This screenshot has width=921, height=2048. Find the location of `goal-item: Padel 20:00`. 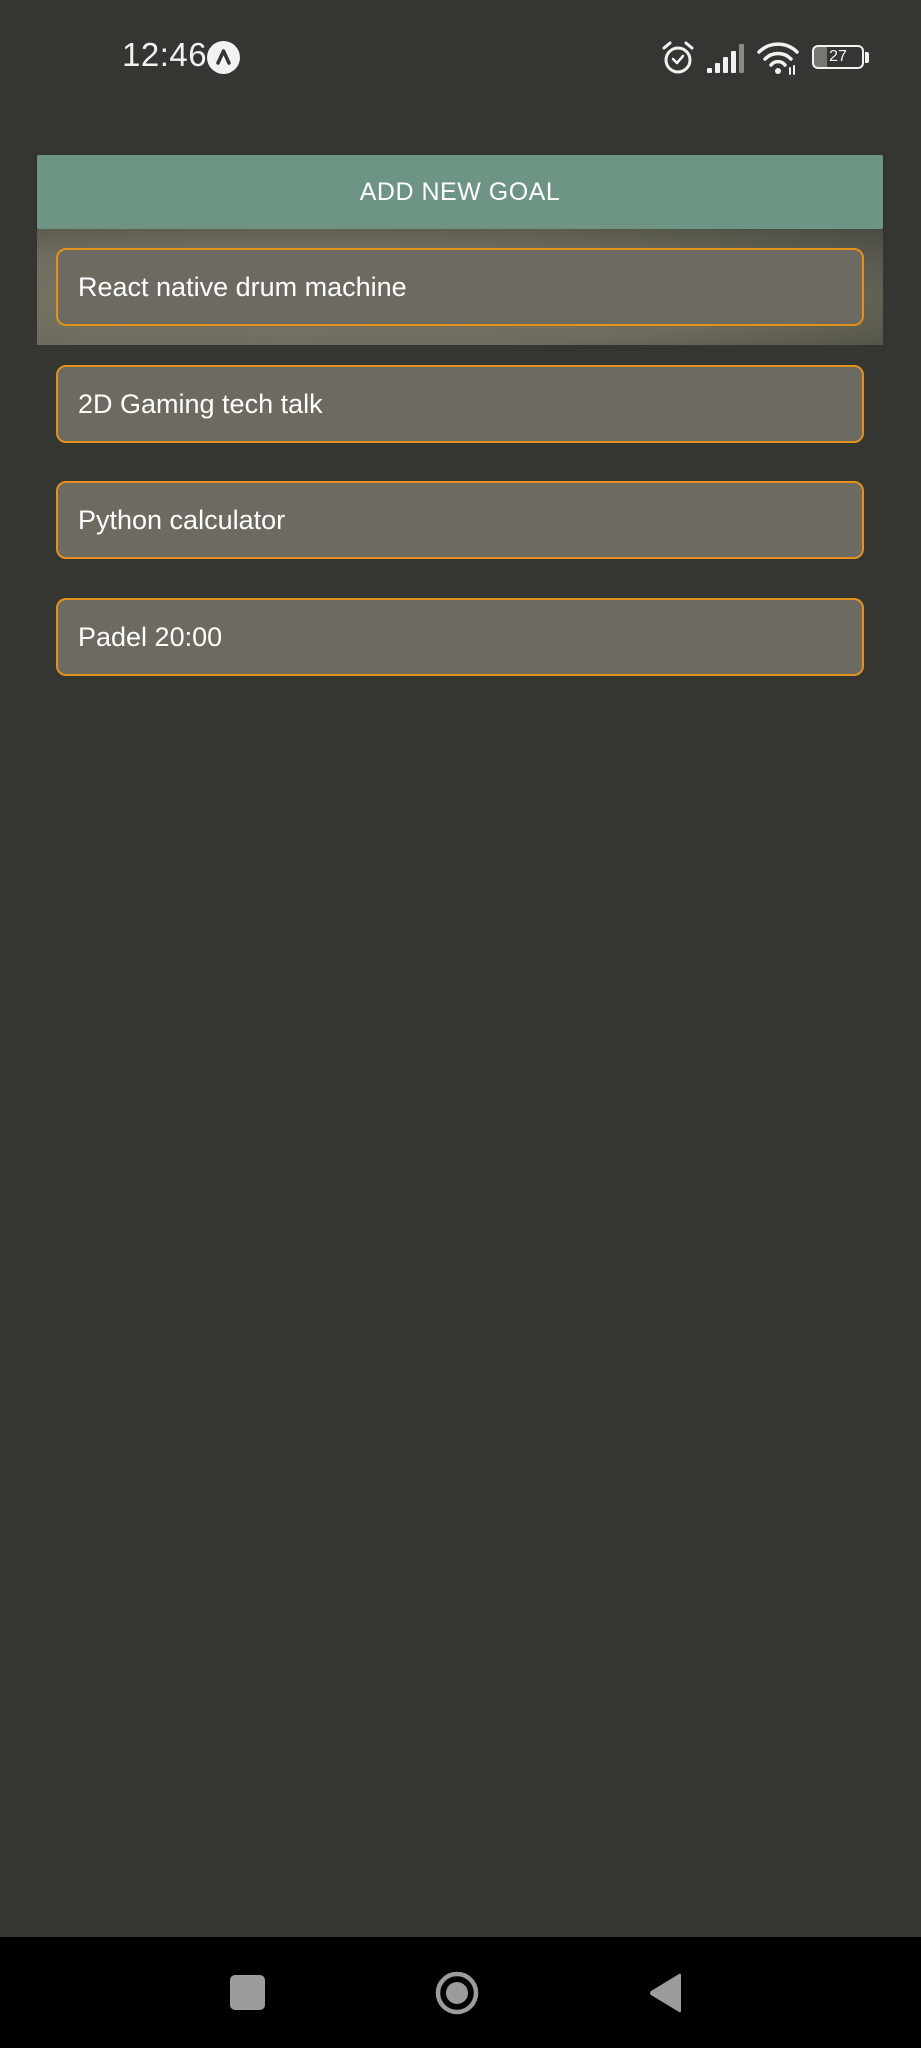

goal-item: Padel 20:00 is located at coordinates (460, 637).